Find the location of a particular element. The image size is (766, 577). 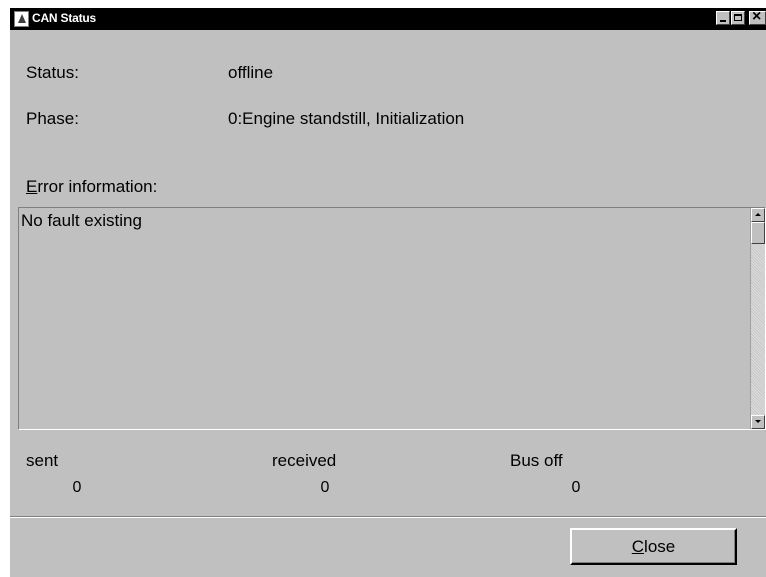

scroll-up-icon is located at coordinates (758, 215).